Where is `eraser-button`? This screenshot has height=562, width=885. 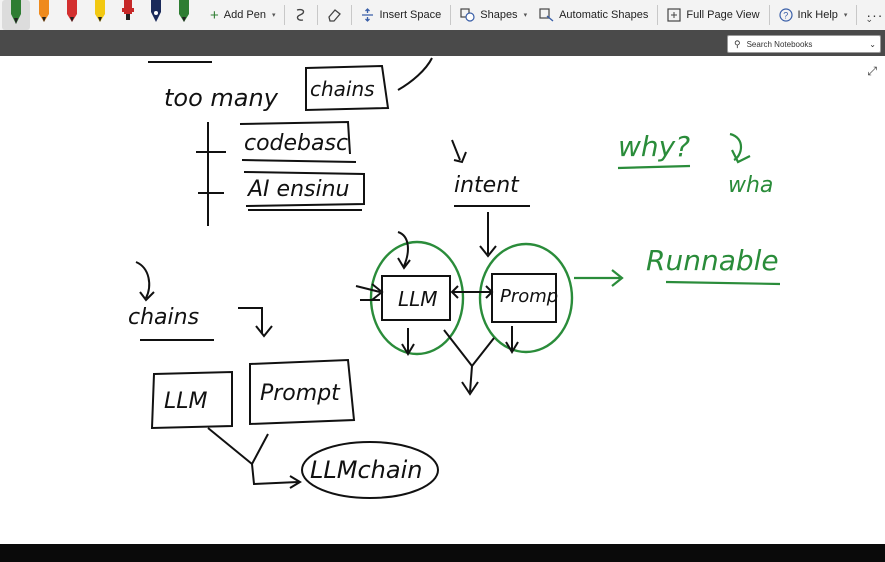
eraser-button is located at coordinates (334, 15).